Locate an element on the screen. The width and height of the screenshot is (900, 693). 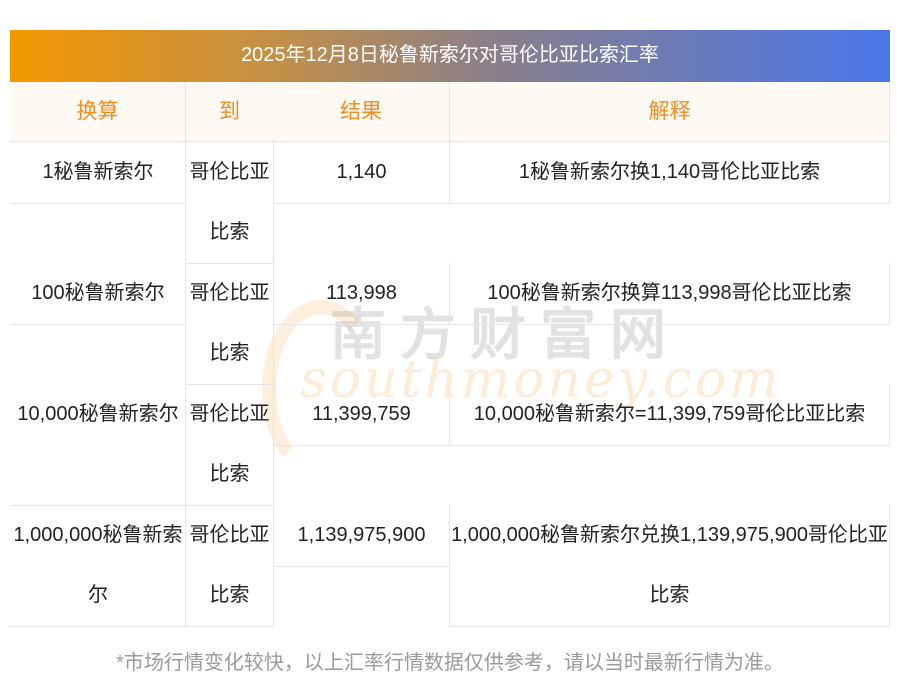
row-3-result: 11,399,759 is located at coordinates (361, 415).